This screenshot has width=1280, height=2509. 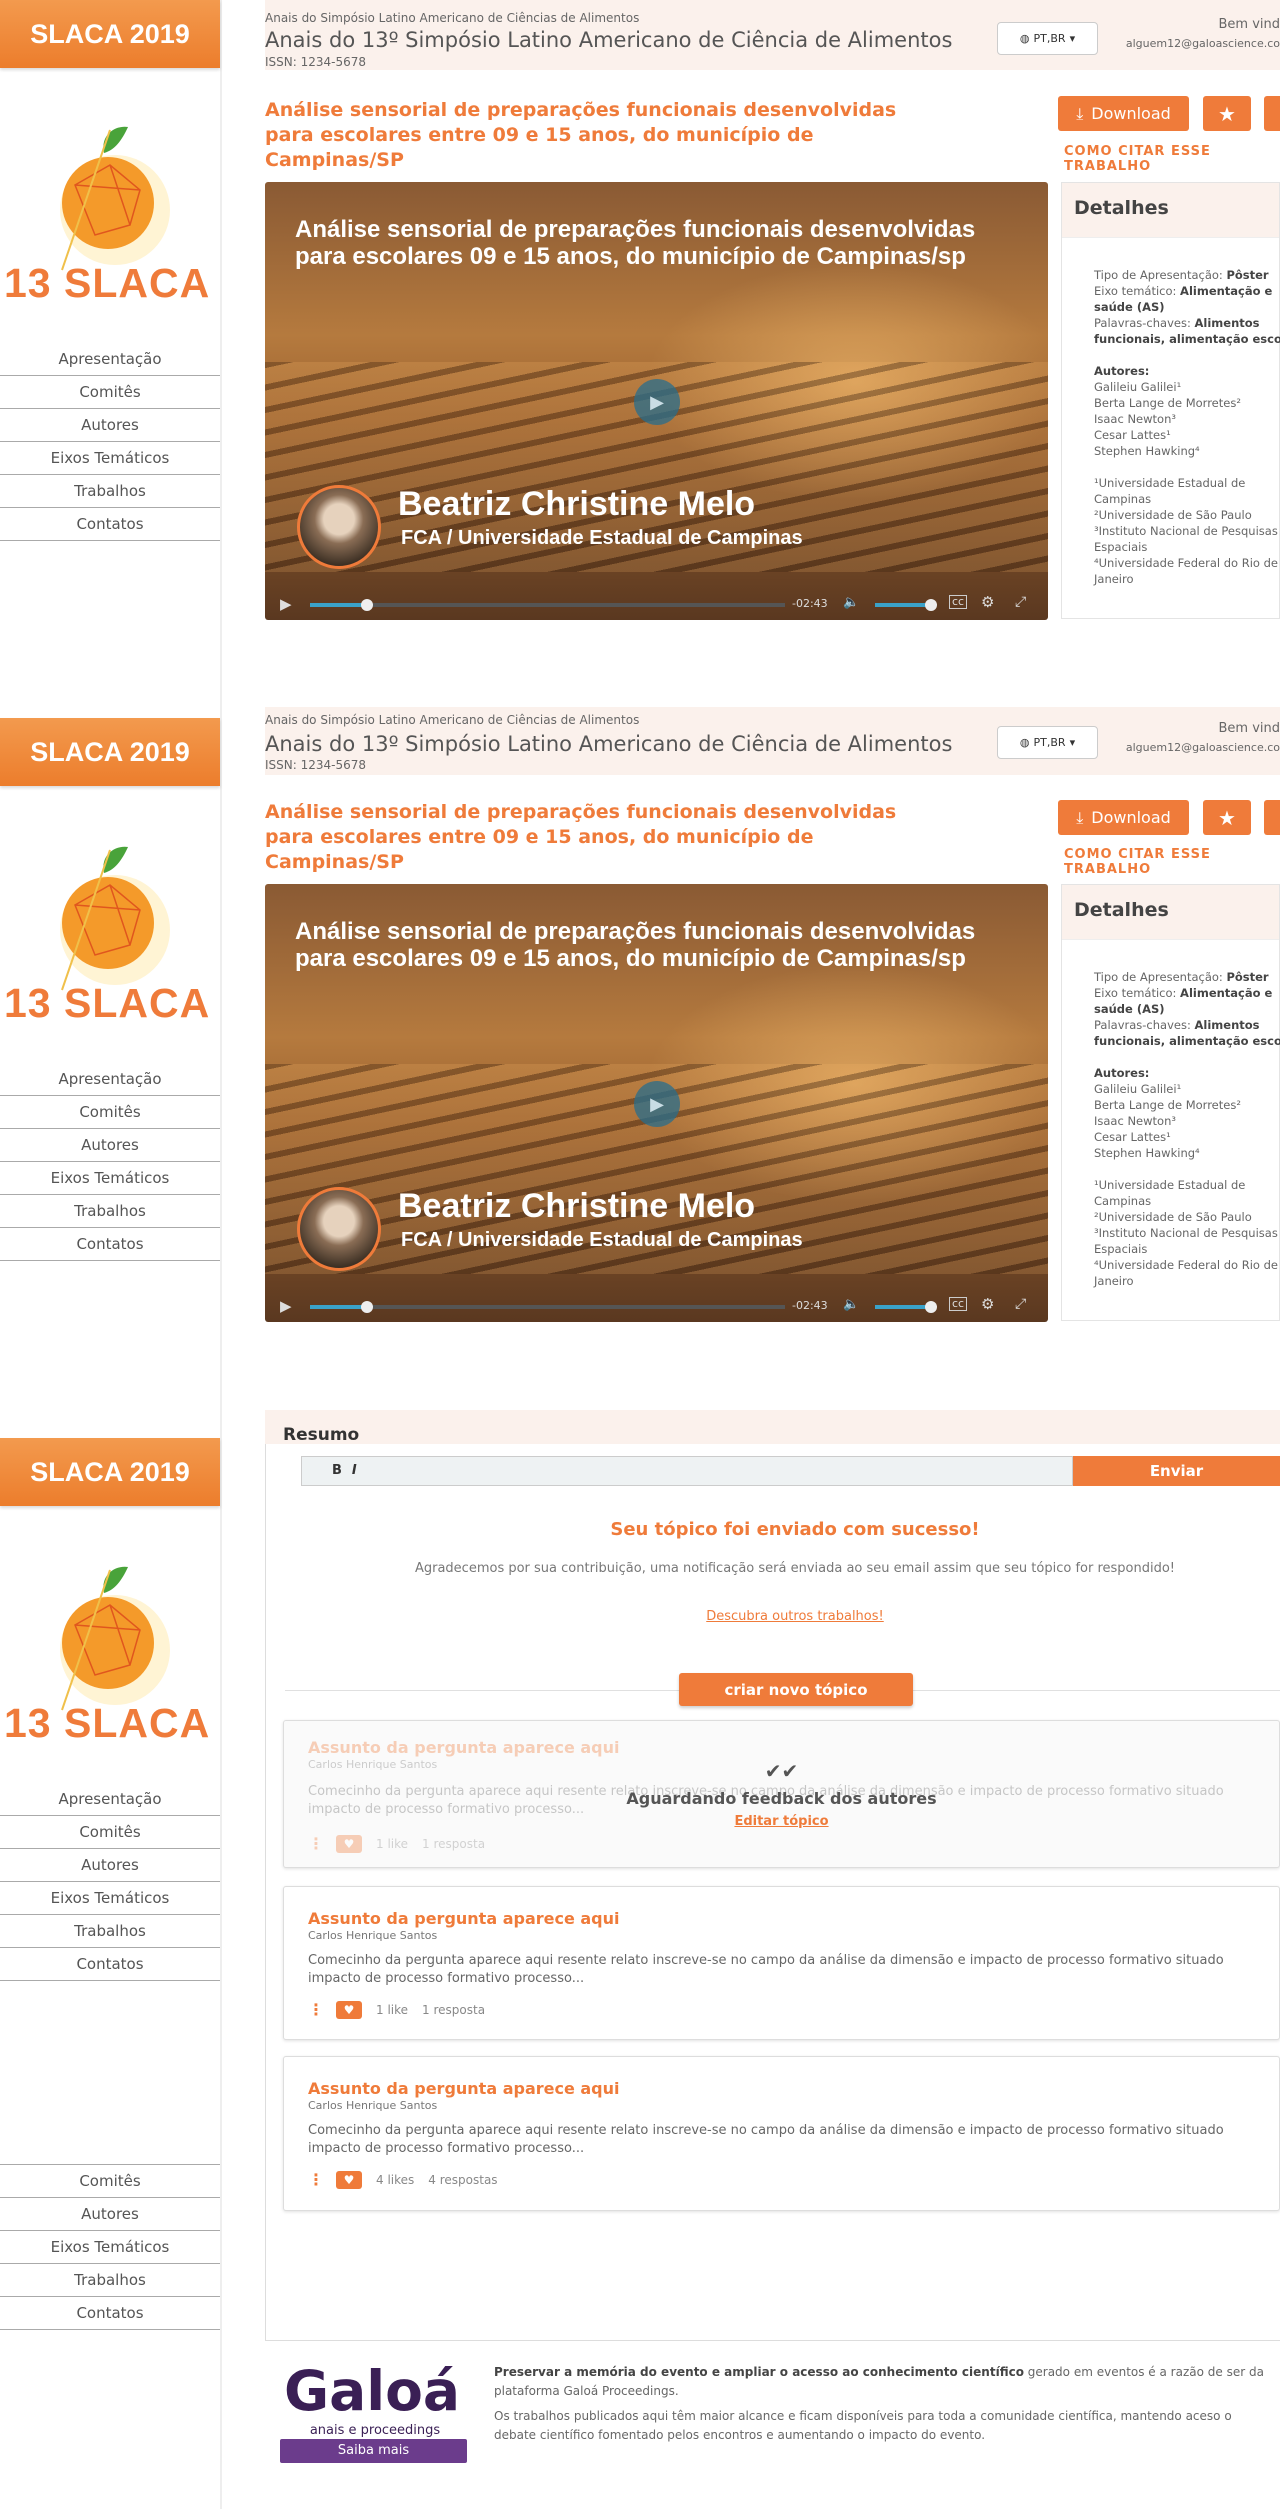 I want to click on galoa-subtitle: anais e proceedings, so click(x=375, y=2430).